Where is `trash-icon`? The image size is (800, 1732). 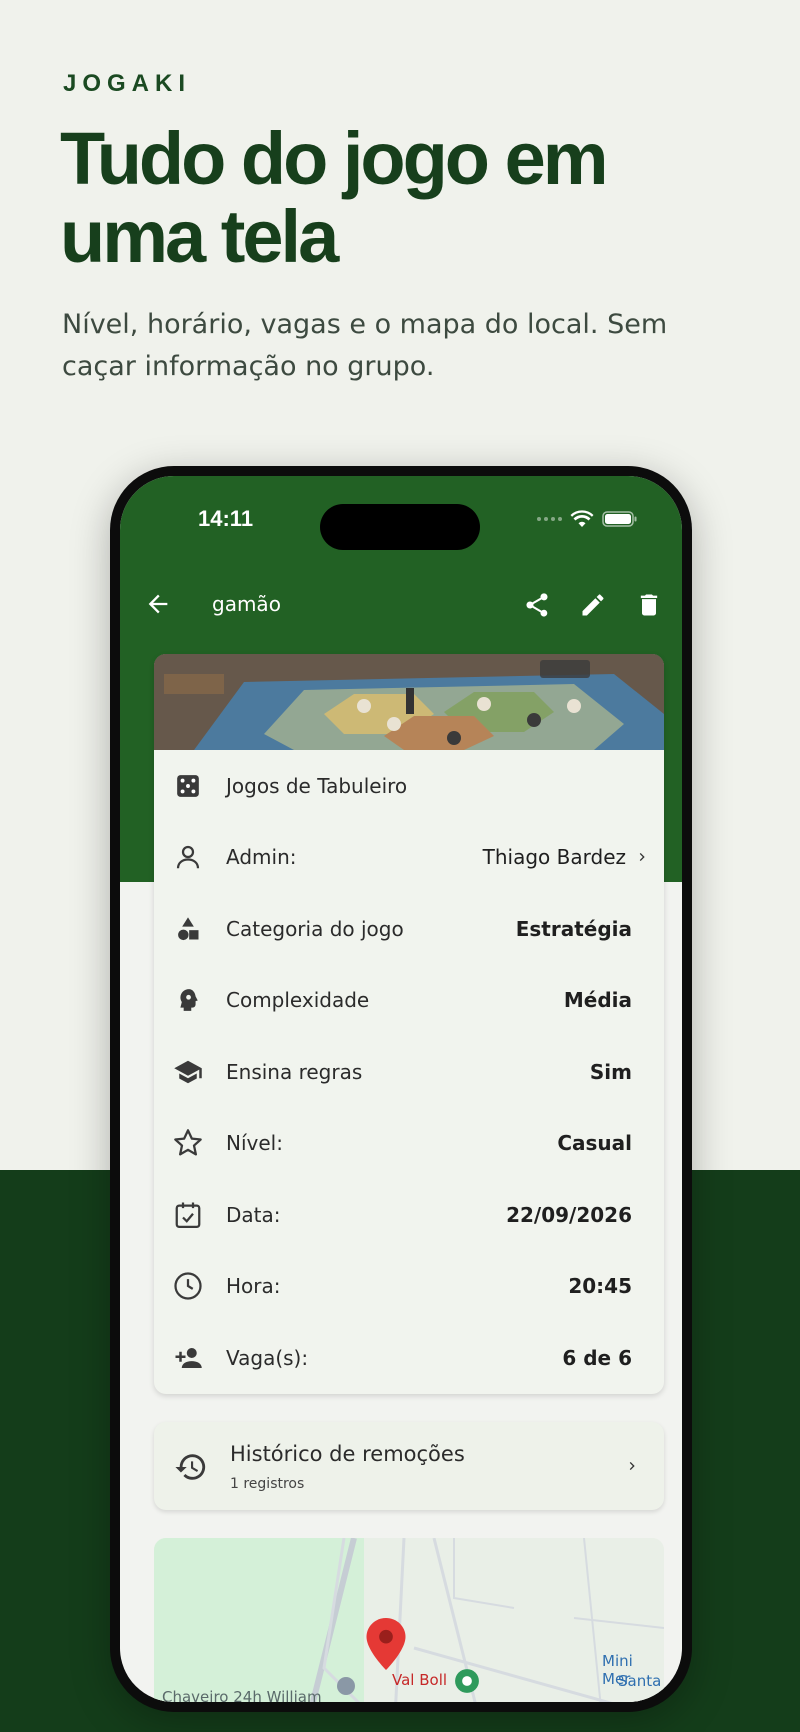
trash-icon is located at coordinates (649, 605).